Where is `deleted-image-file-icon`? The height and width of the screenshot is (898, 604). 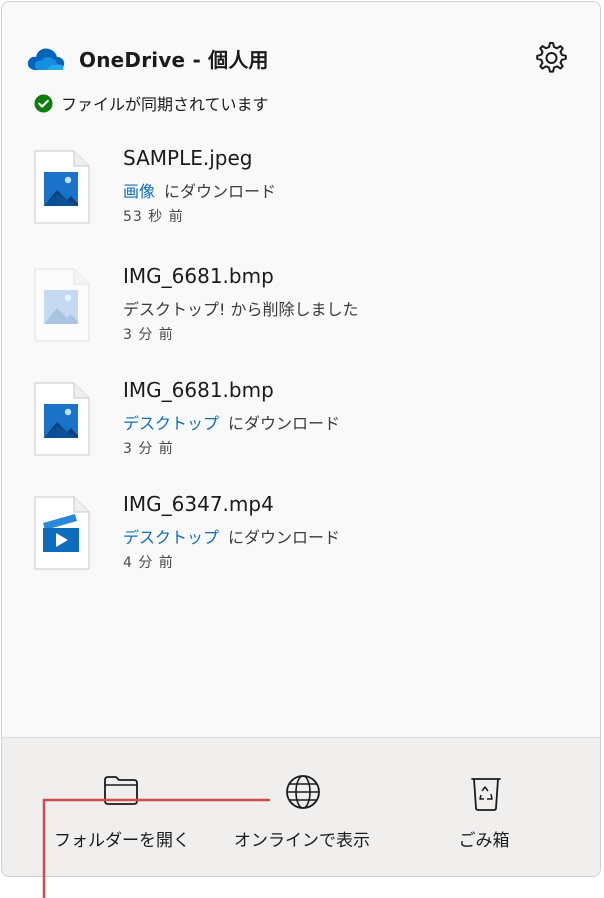
deleted-image-file-icon is located at coordinates (62, 305).